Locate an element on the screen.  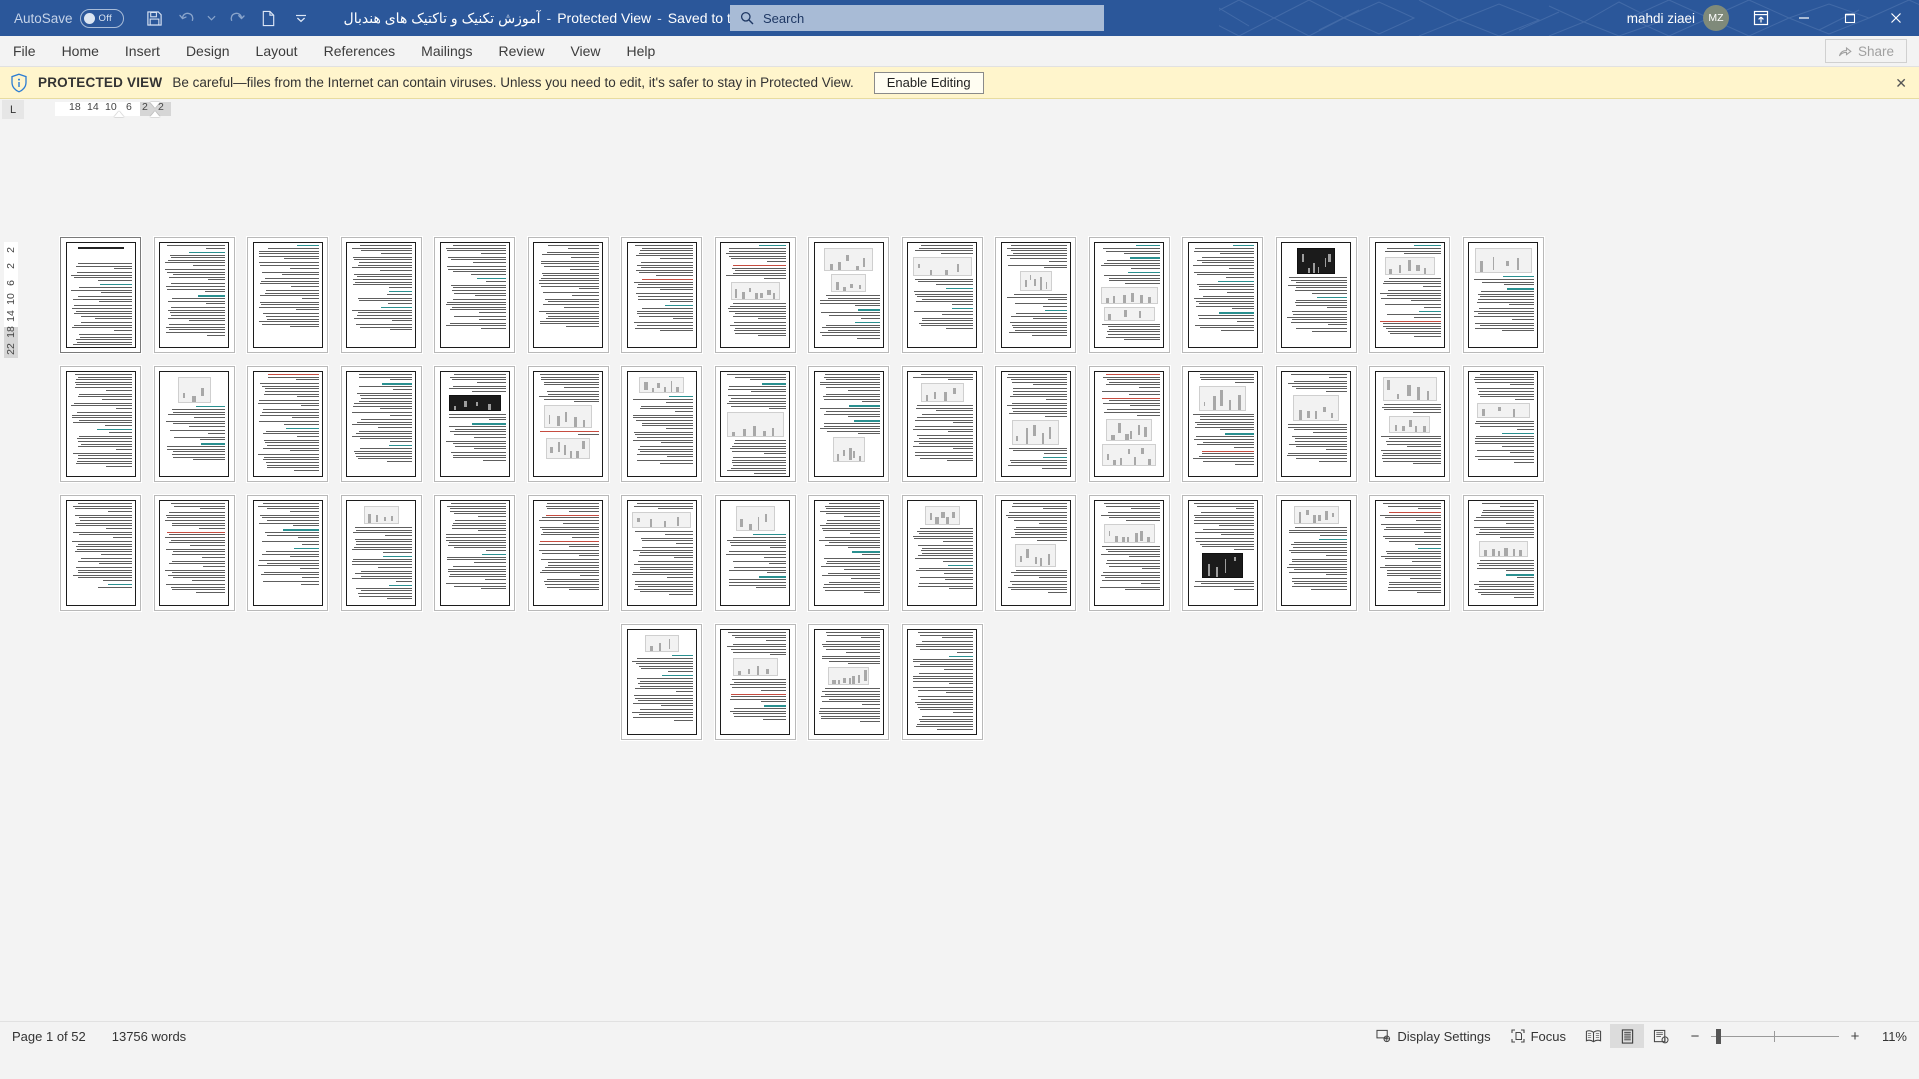
tab-view: View is located at coordinates (585, 51).